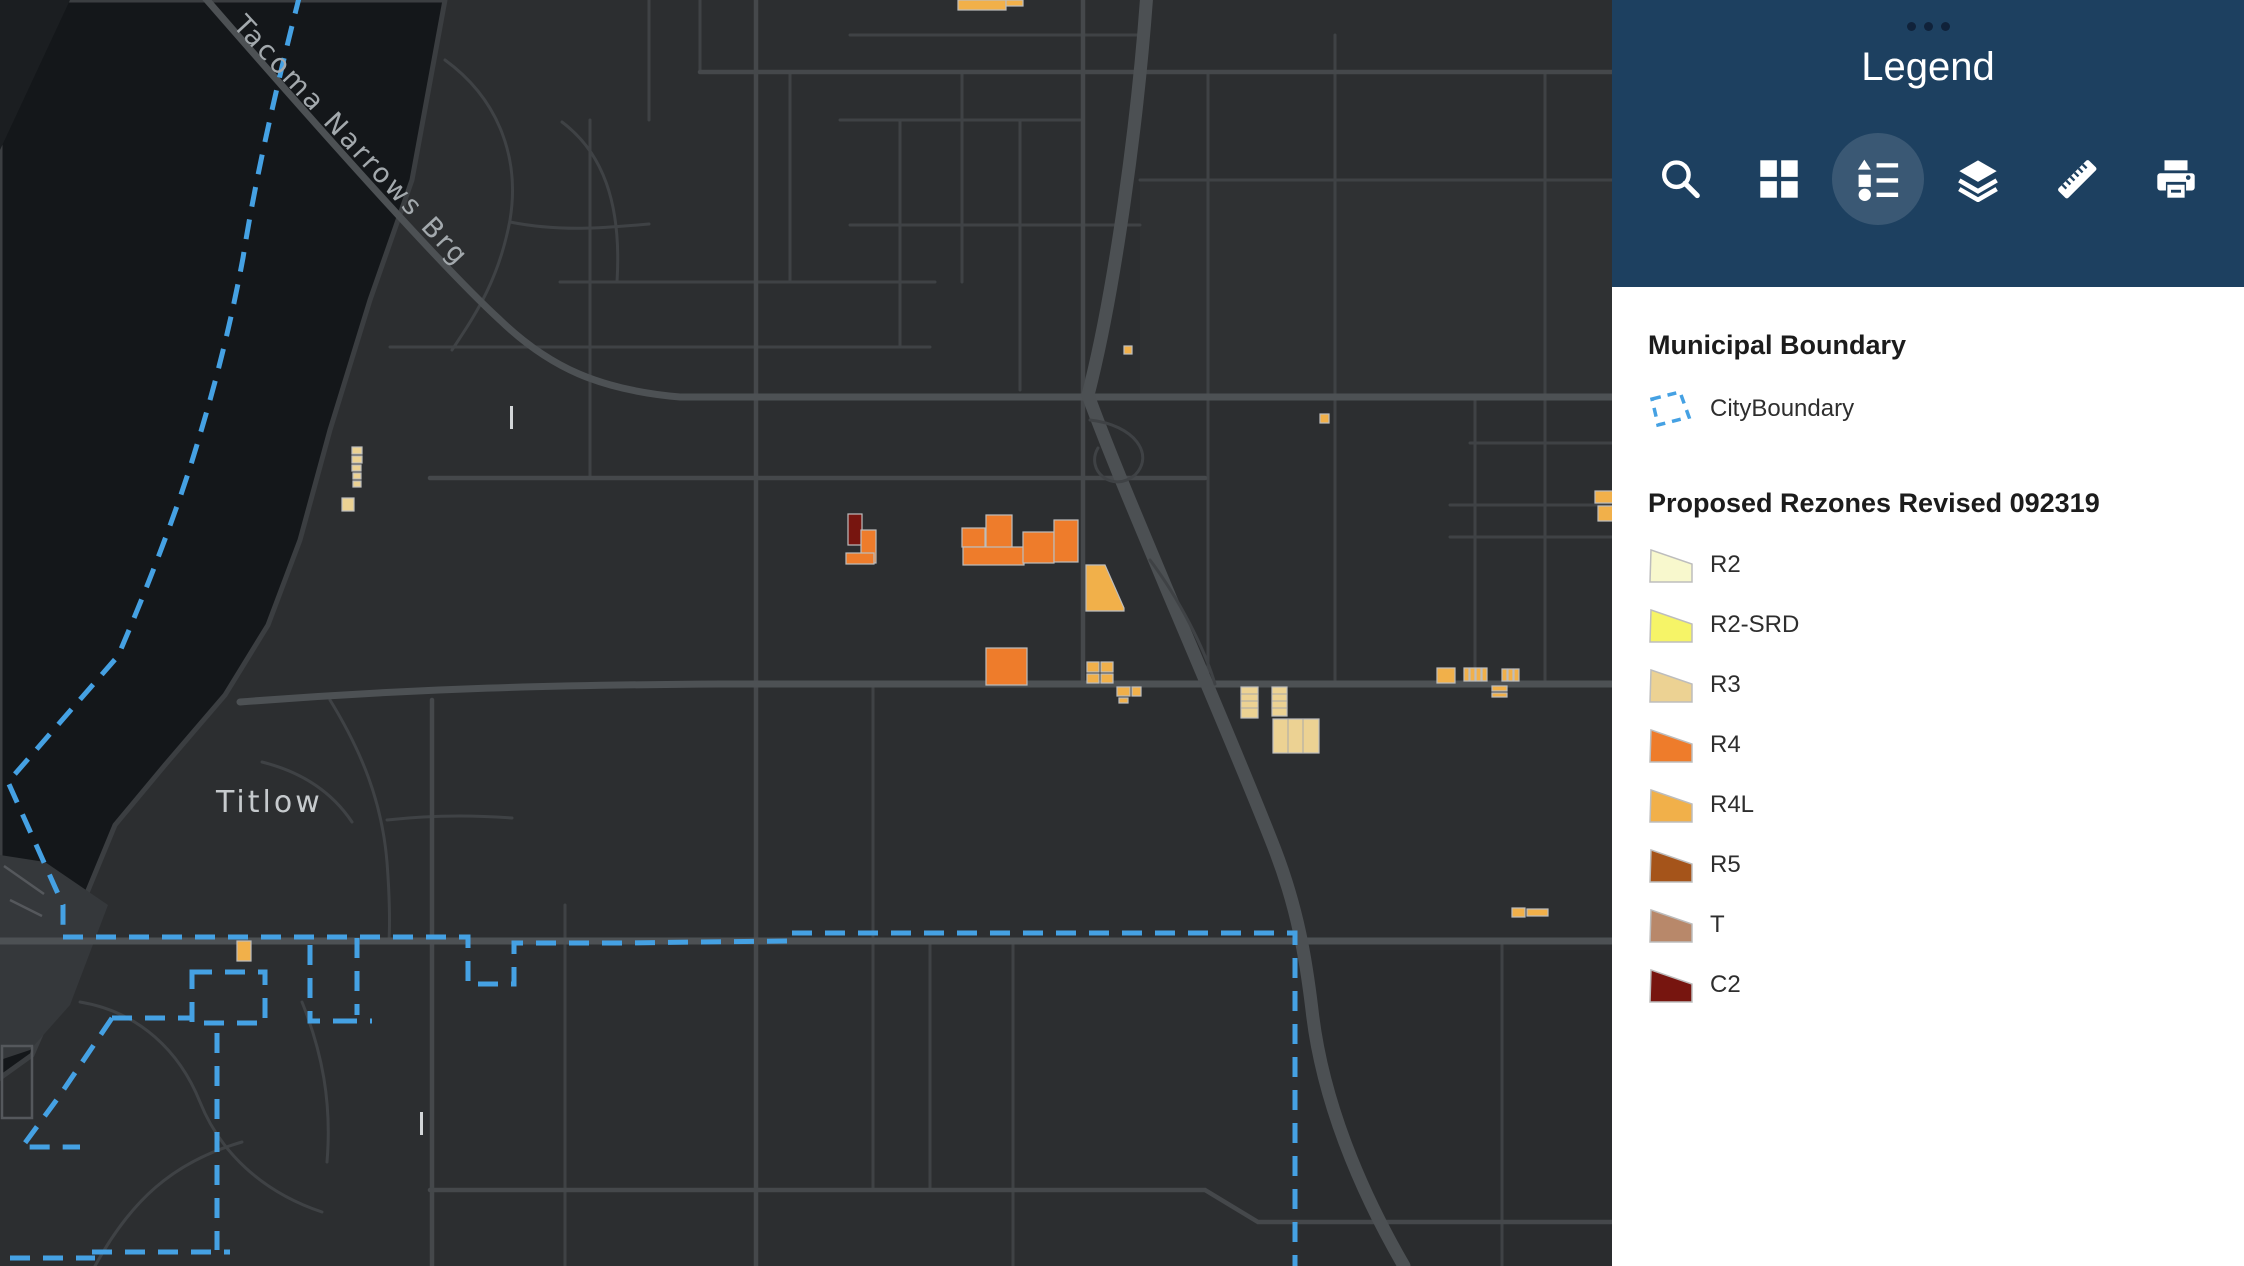 Image resolution: width=2244 pixels, height=1266 pixels. Describe the element at coordinates (1931, 685) in the screenshot. I see `legend-item-r3: R3` at that location.